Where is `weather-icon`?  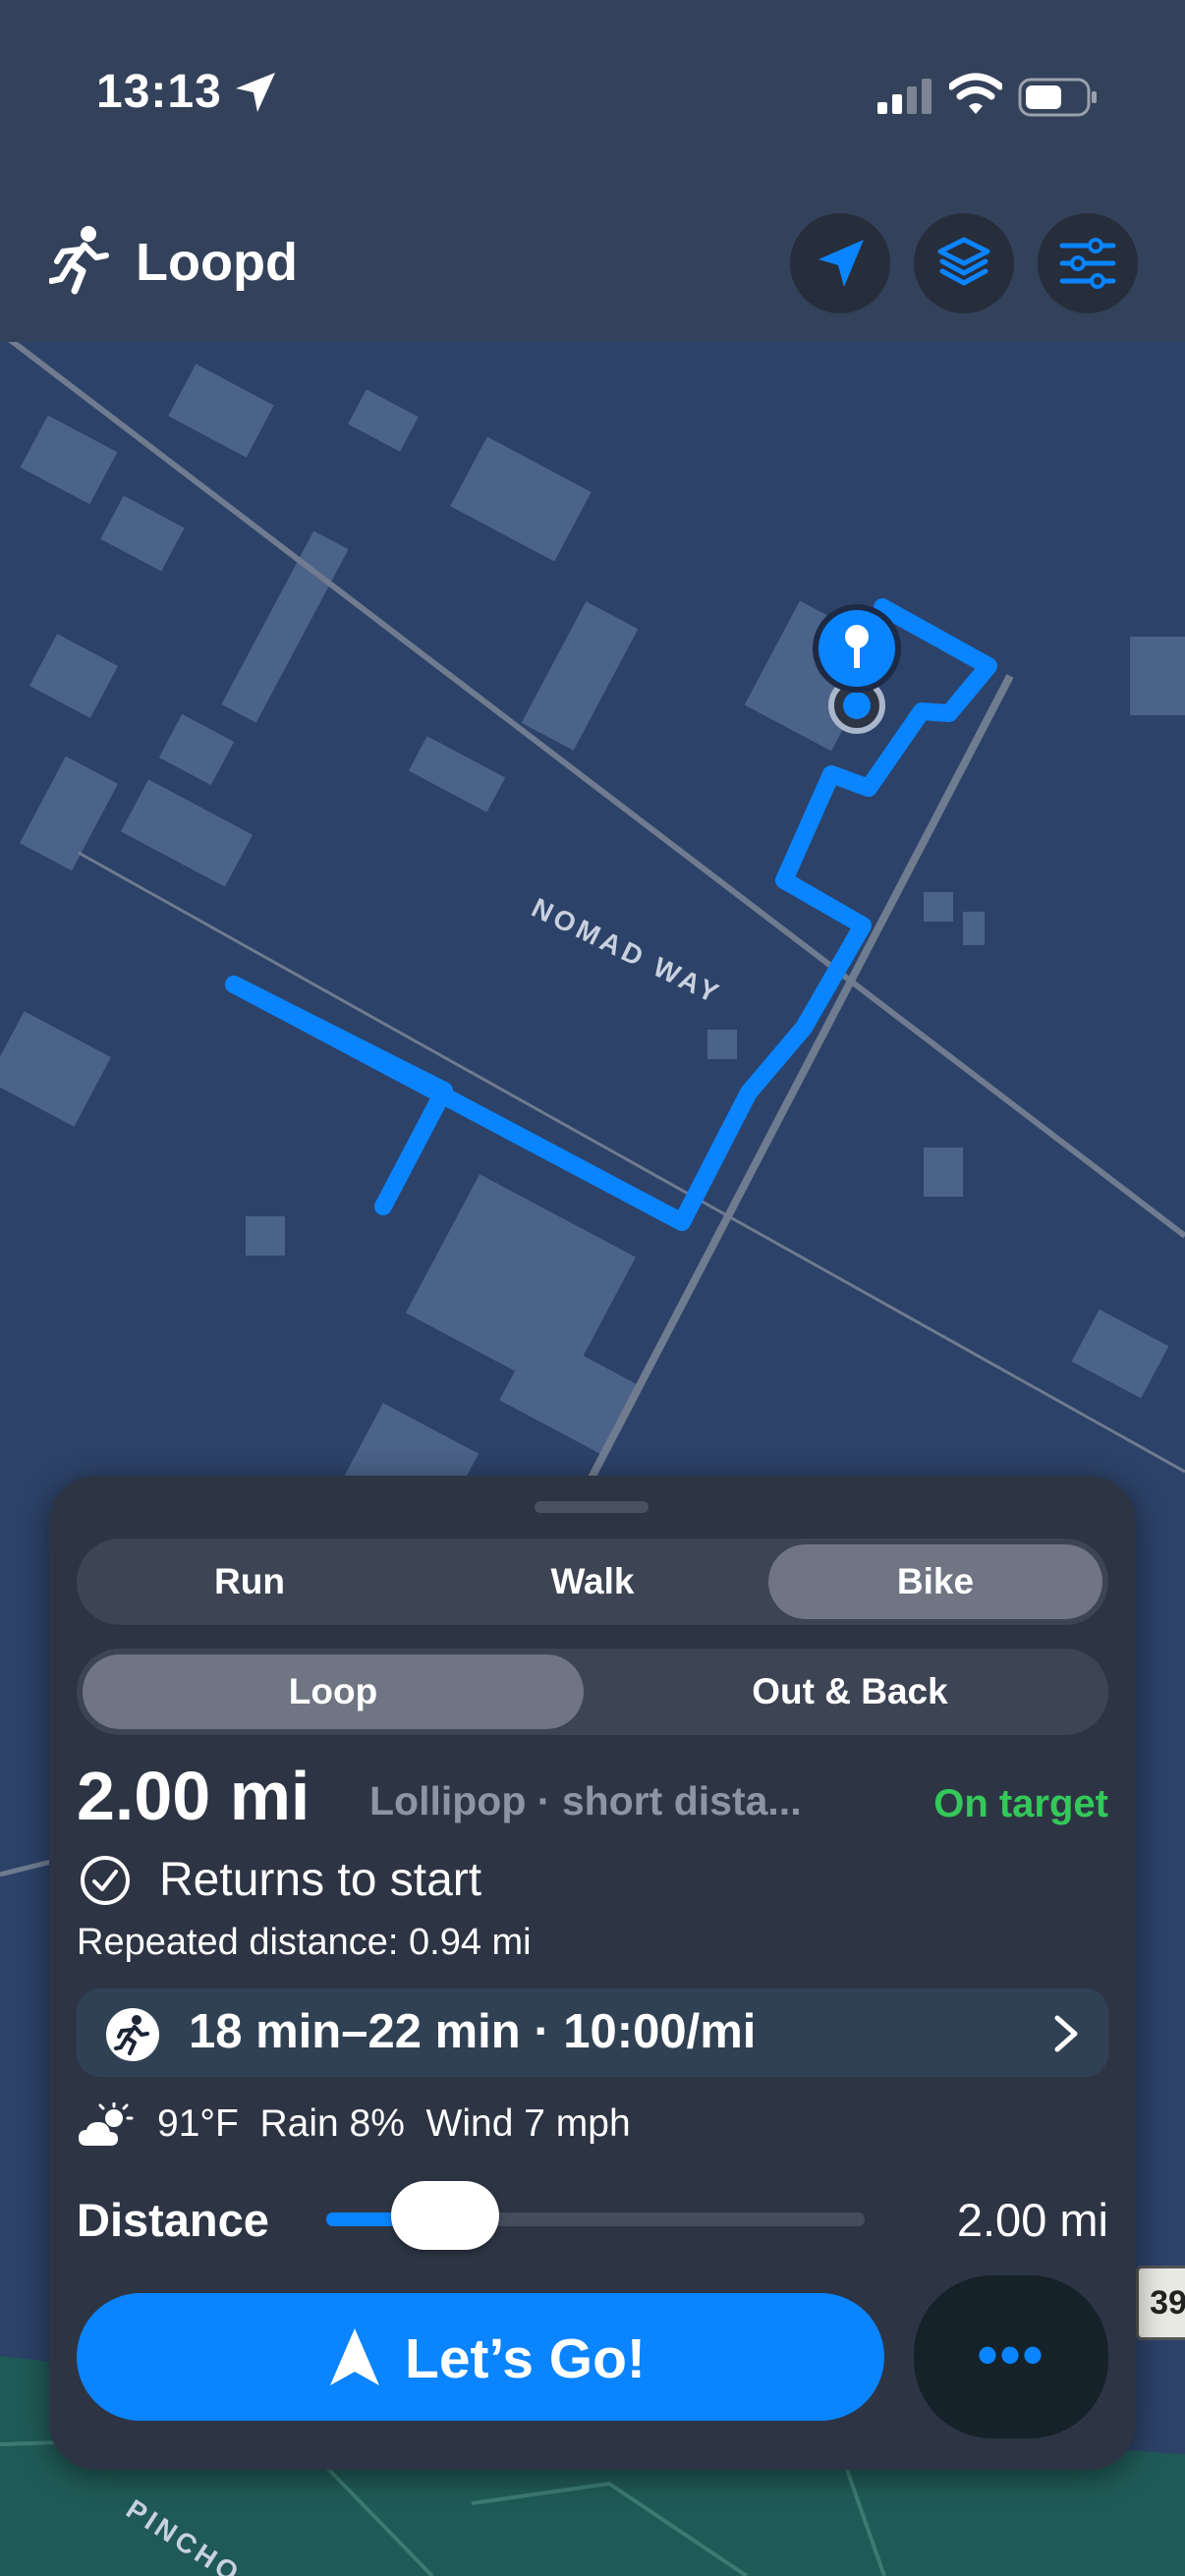 weather-icon is located at coordinates (107, 2124).